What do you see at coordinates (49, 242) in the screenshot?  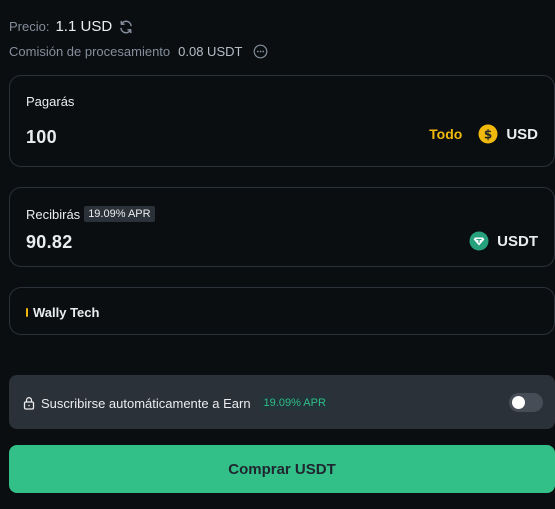 I see `receive-amount: 90.82` at bounding box center [49, 242].